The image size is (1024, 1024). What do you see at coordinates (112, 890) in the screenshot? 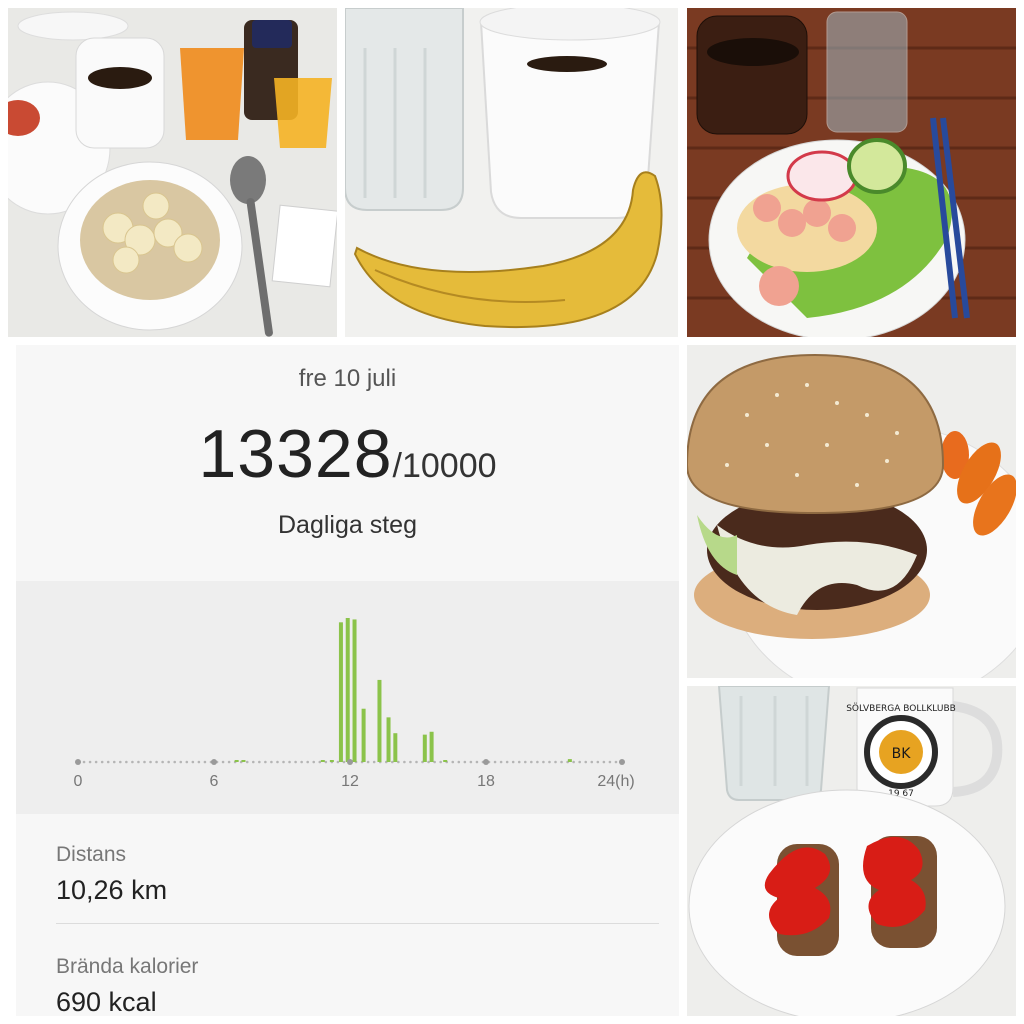
I see `distance-value: 10,26 km` at bounding box center [112, 890].